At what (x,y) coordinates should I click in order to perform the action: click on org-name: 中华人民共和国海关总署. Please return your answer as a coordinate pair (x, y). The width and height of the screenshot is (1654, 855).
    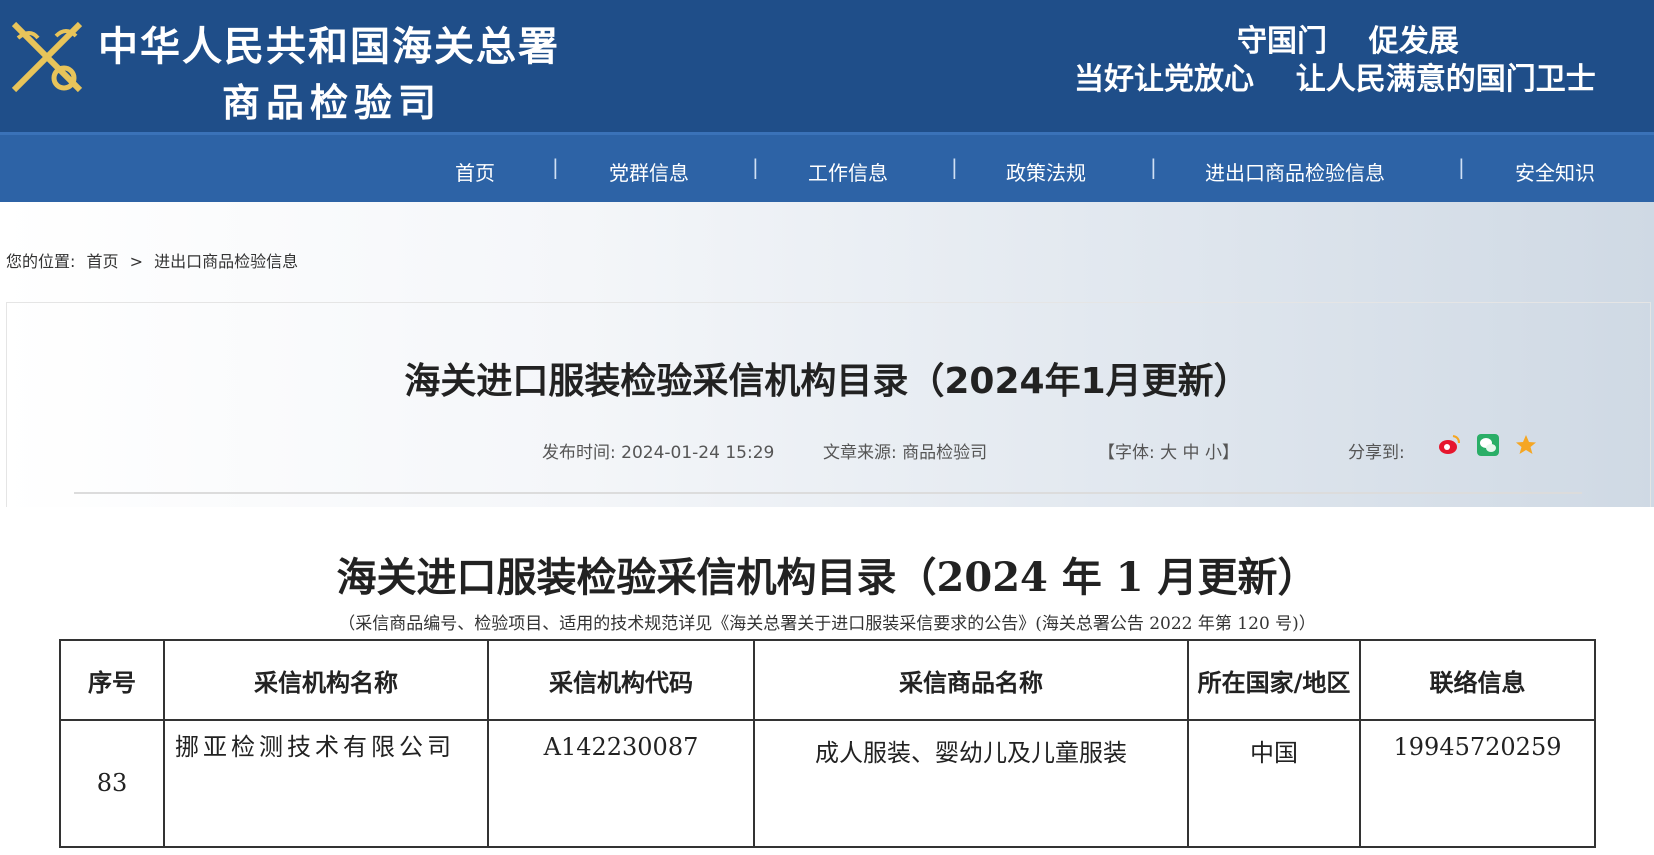
    Looking at the image, I should click on (329, 46).